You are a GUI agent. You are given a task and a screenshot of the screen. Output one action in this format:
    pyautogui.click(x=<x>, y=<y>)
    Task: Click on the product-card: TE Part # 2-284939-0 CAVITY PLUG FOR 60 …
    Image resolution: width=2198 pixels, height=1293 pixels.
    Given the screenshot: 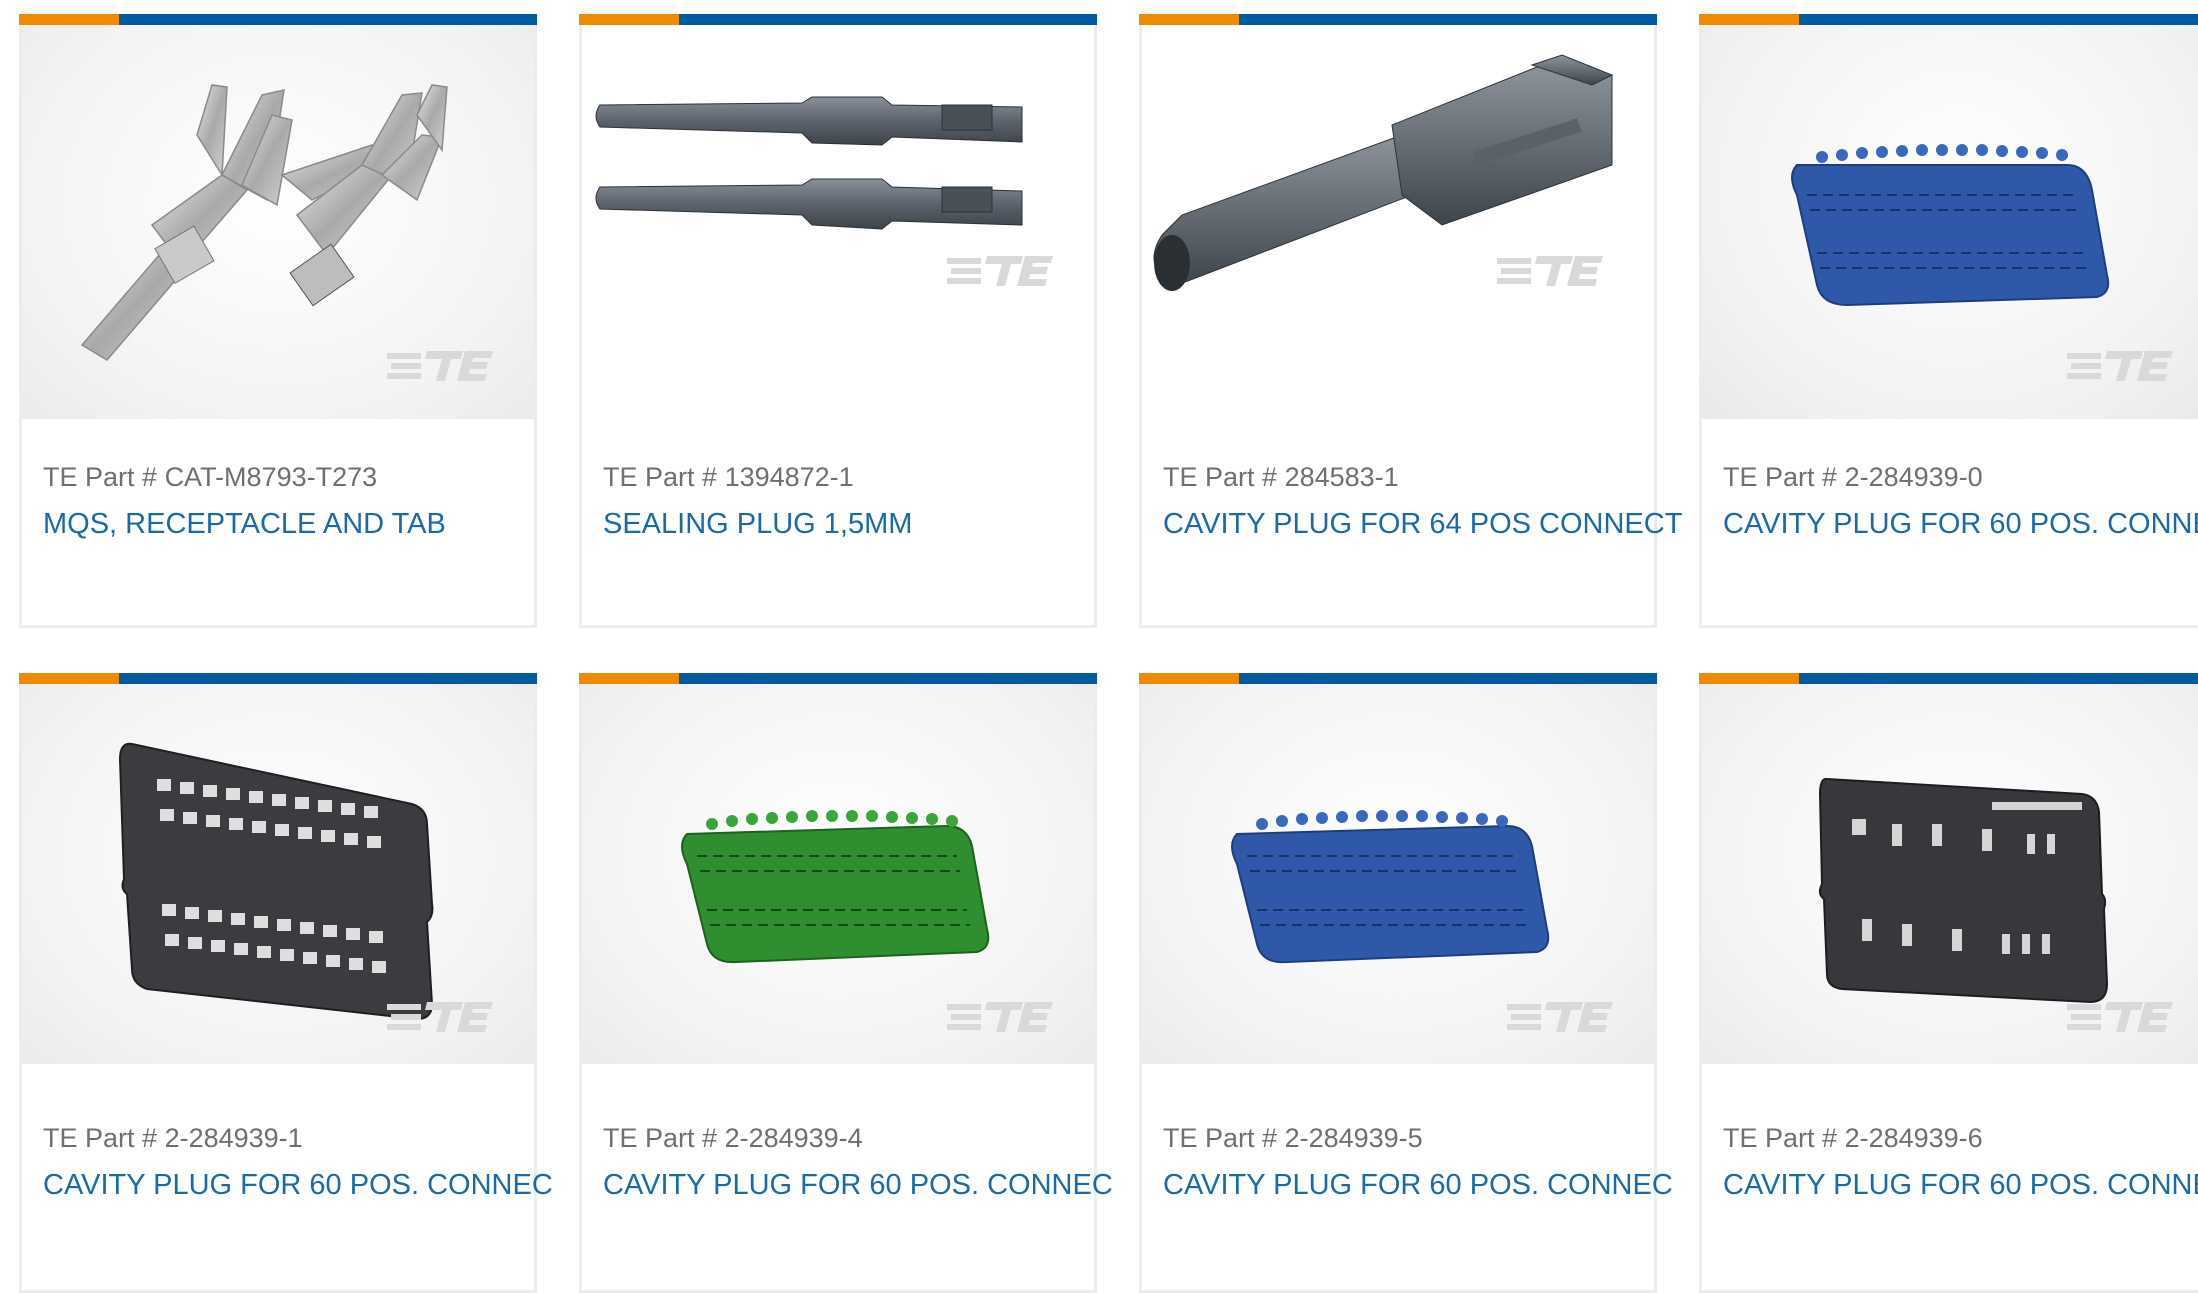 What is the action you would take?
    pyautogui.click(x=1948, y=321)
    